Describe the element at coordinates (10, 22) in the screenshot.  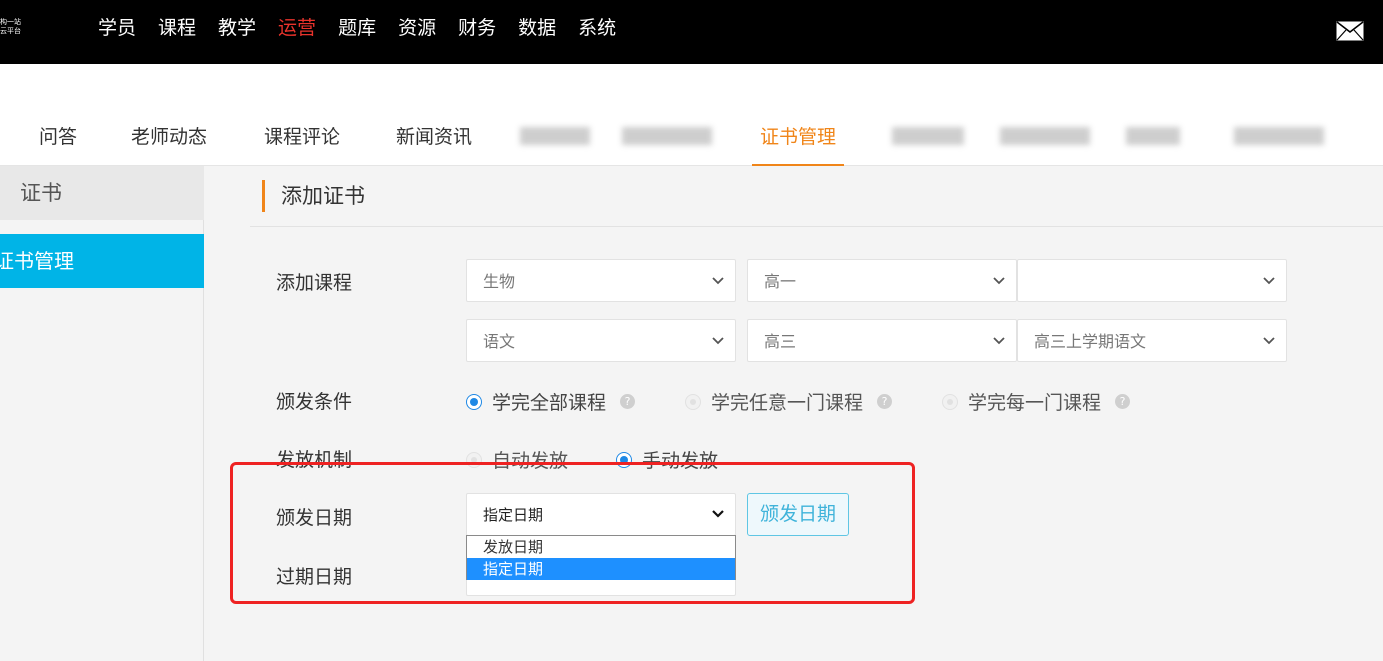
I see `logo-line1: 构一站` at that location.